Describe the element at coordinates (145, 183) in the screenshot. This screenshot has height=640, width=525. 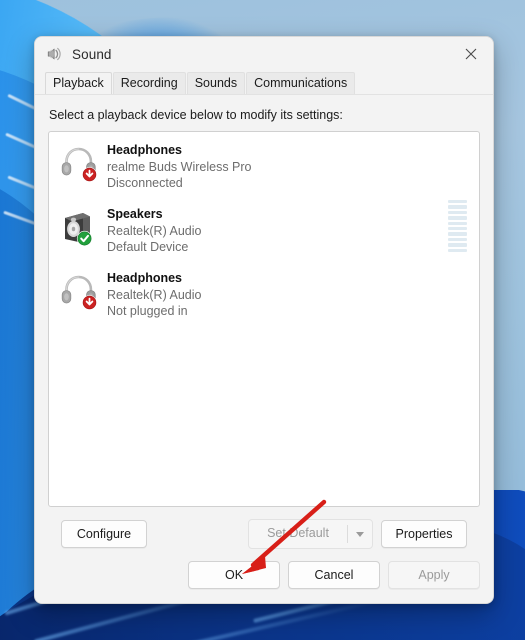
I see `device-status: Disconnected` at that location.